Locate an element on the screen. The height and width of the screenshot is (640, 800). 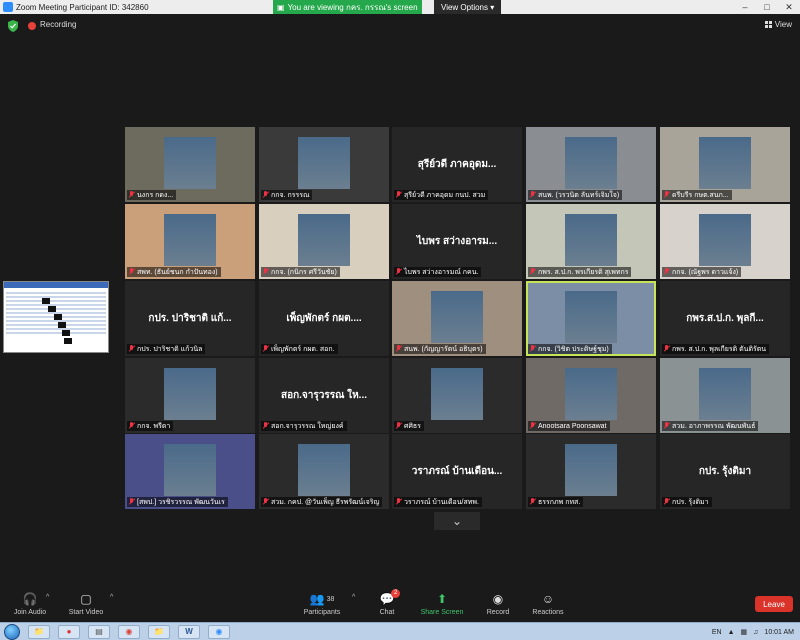
maximize-icon: □ is located at coordinates (767, 7).